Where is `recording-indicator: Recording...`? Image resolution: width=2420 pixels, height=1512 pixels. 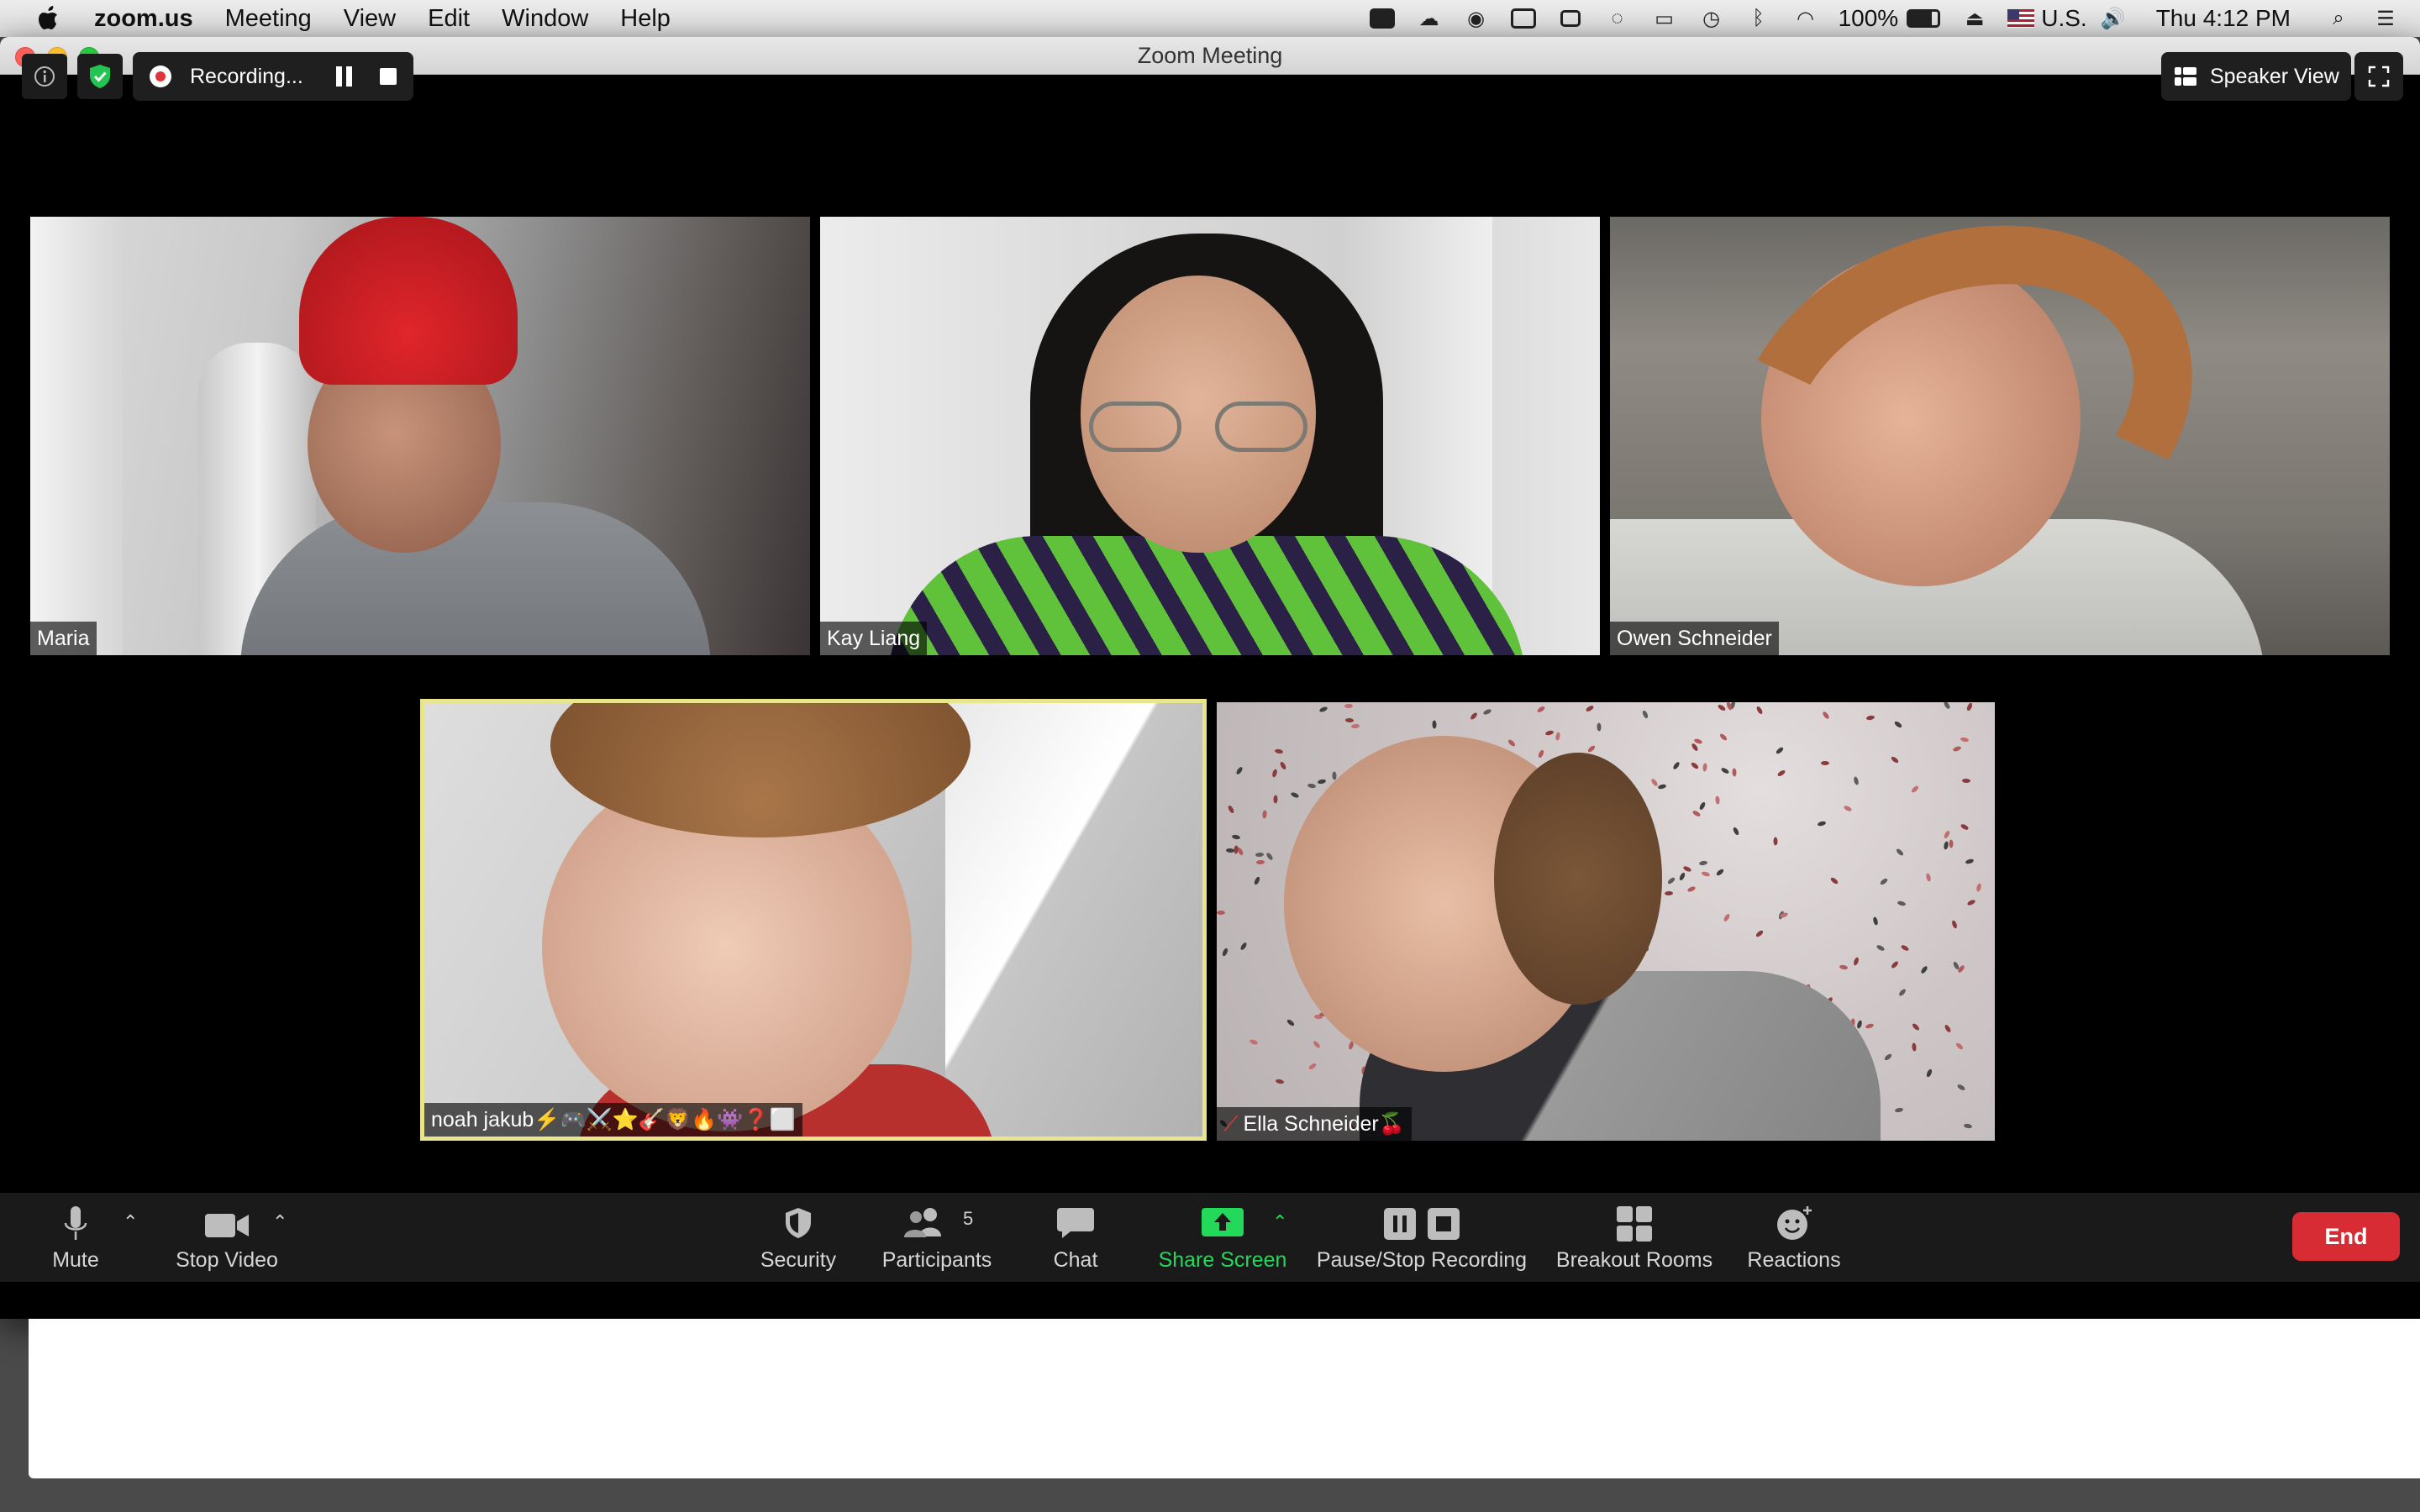
recording-indicator: Recording... is located at coordinates (273, 76).